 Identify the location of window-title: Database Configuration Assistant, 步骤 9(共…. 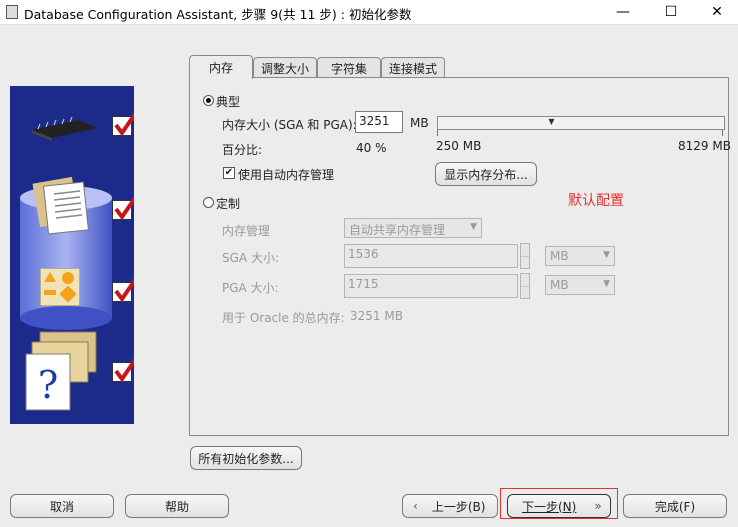
(218, 14).